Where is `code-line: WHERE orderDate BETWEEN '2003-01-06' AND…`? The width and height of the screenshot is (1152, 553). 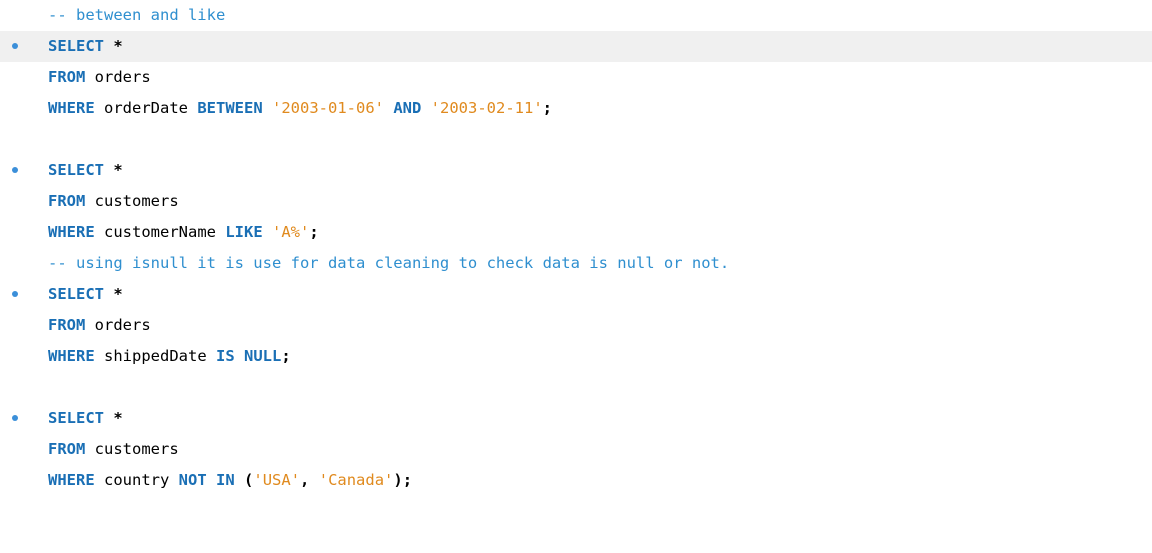 code-line: WHERE orderDate BETWEEN '2003-01-06' AND… is located at coordinates (576, 108).